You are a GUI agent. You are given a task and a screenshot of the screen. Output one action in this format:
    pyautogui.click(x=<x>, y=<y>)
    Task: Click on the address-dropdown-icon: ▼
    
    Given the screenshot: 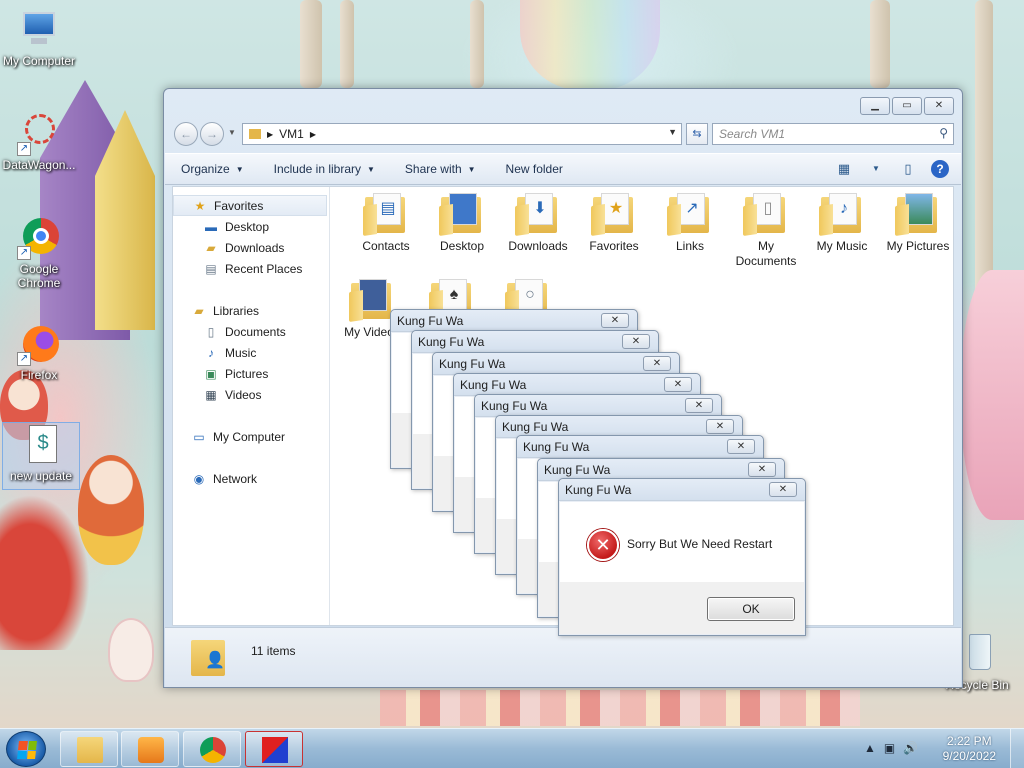 What is the action you would take?
    pyautogui.click(x=672, y=132)
    